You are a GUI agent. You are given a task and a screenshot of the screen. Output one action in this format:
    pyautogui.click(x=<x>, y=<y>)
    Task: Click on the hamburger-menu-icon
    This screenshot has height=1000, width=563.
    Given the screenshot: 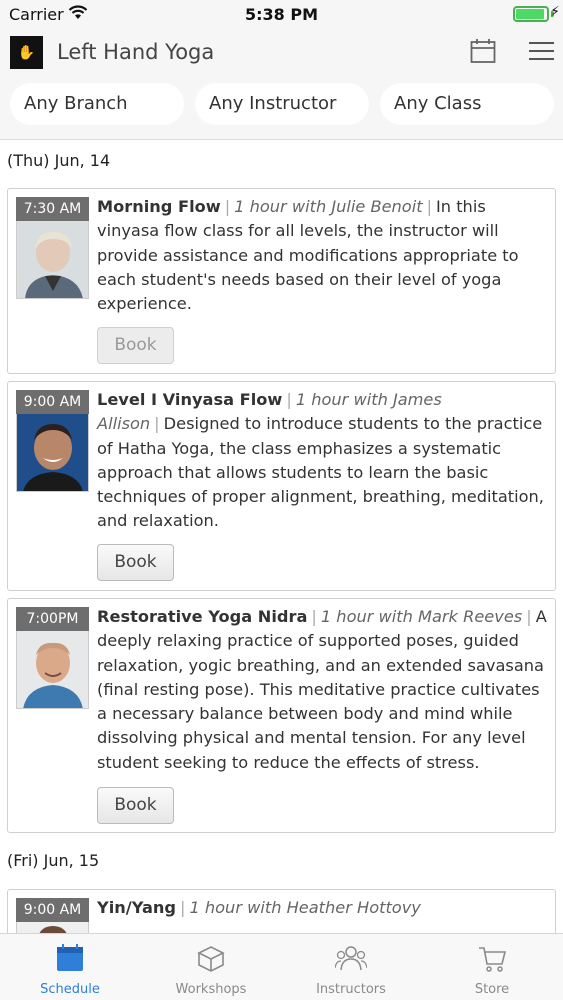 What is the action you would take?
    pyautogui.click(x=541, y=54)
    